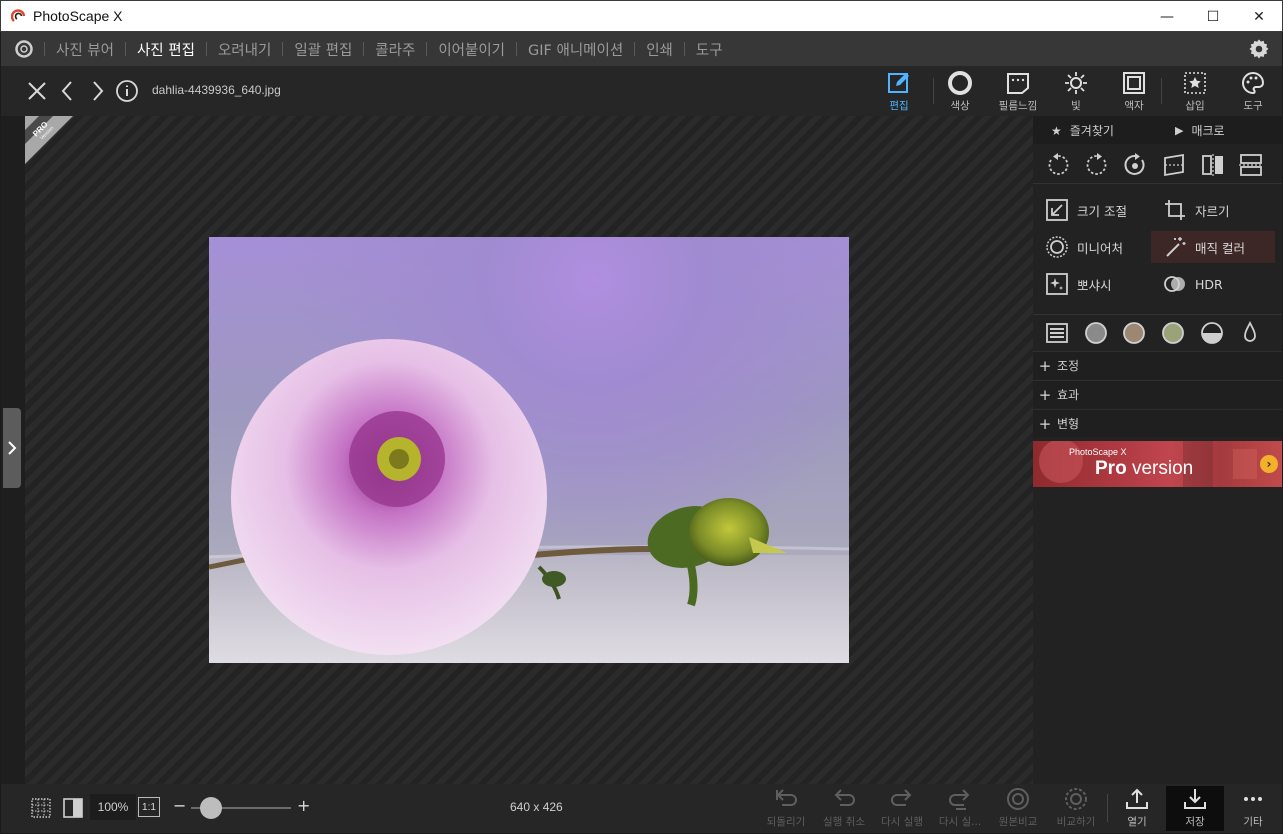 The image size is (1283, 834). I want to click on hdr-button: HDR, so click(1213, 284).